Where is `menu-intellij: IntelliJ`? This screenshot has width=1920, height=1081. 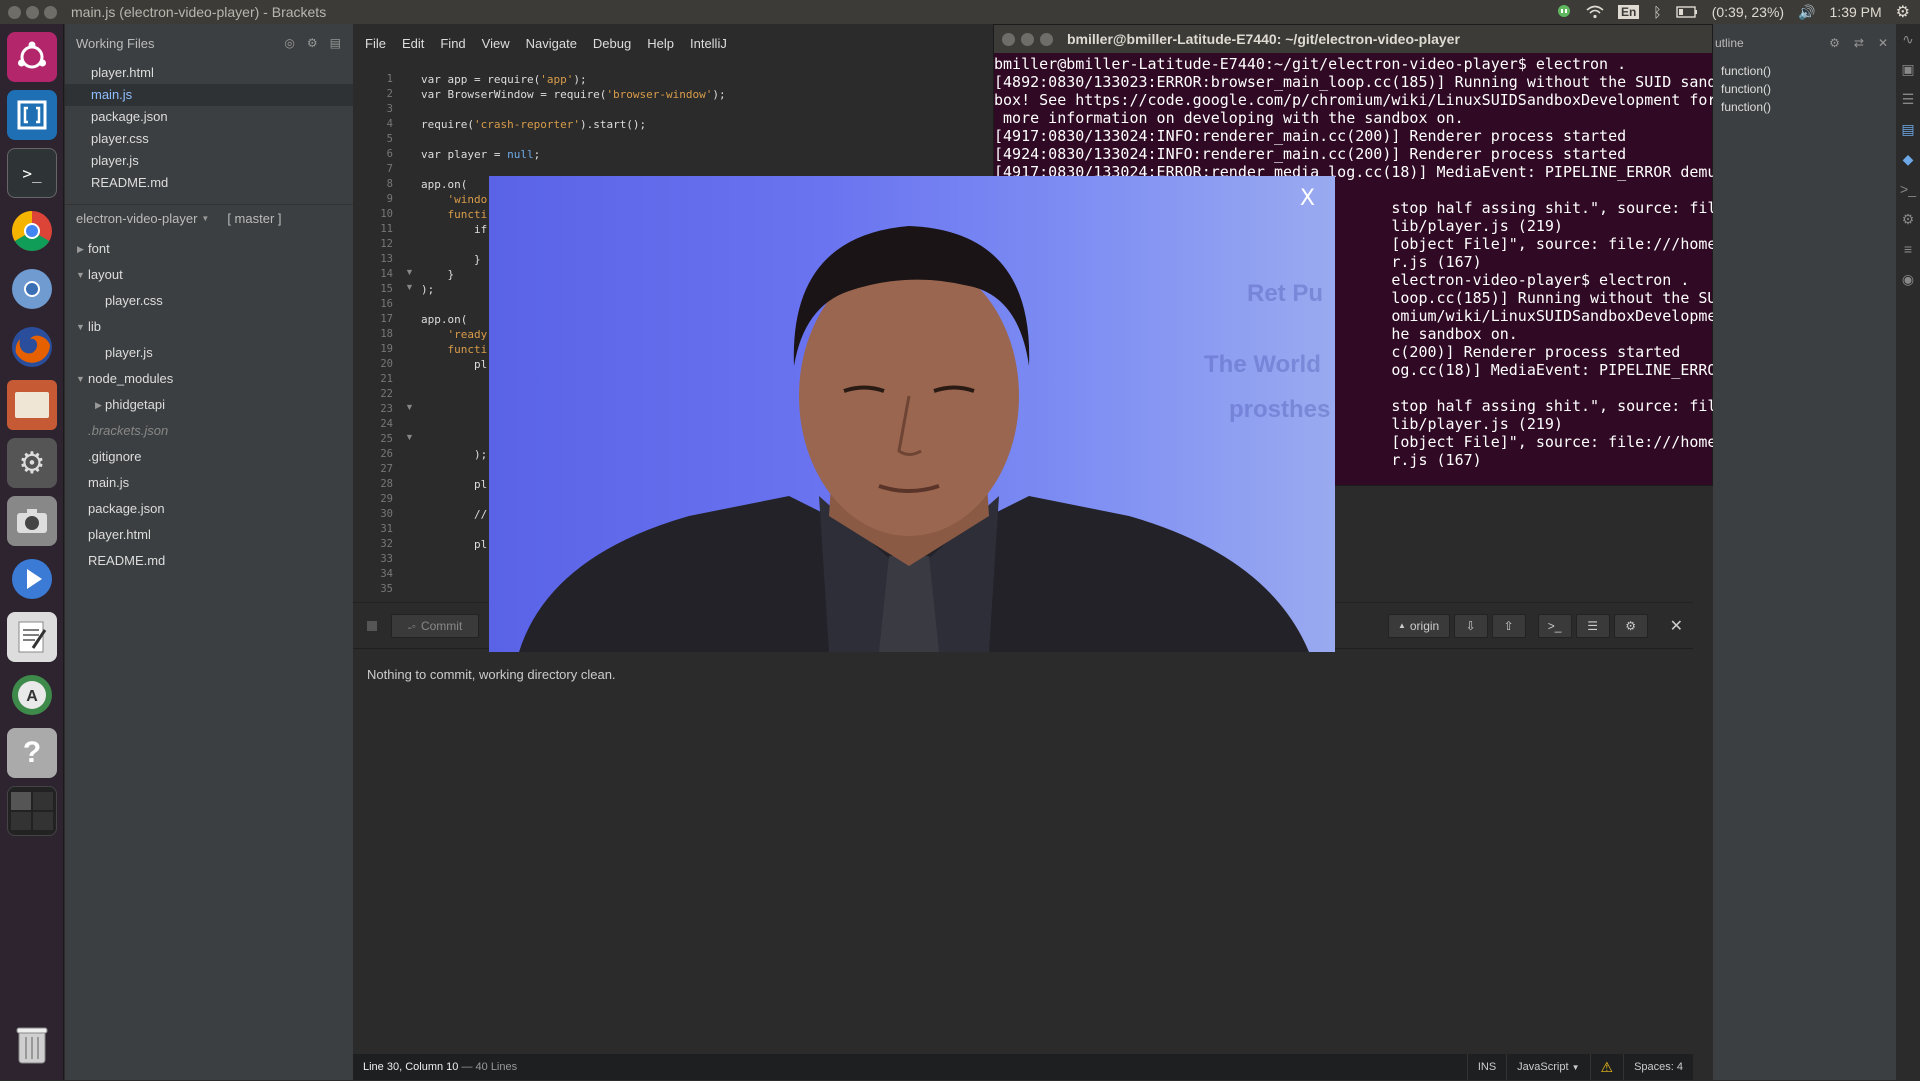 menu-intellij: IntelliJ is located at coordinates (708, 43).